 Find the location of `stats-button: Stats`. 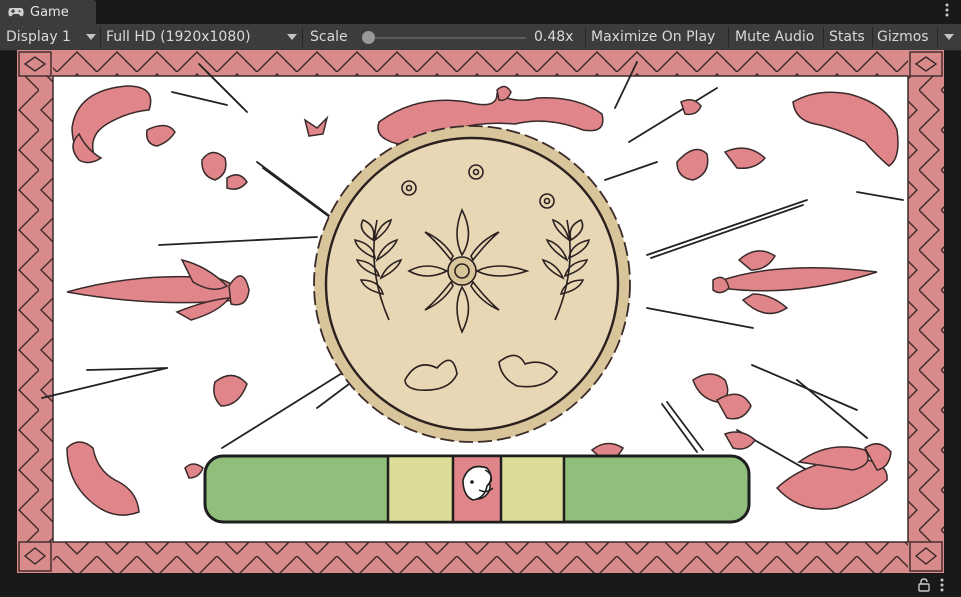

stats-button: Stats is located at coordinates (847, 37).